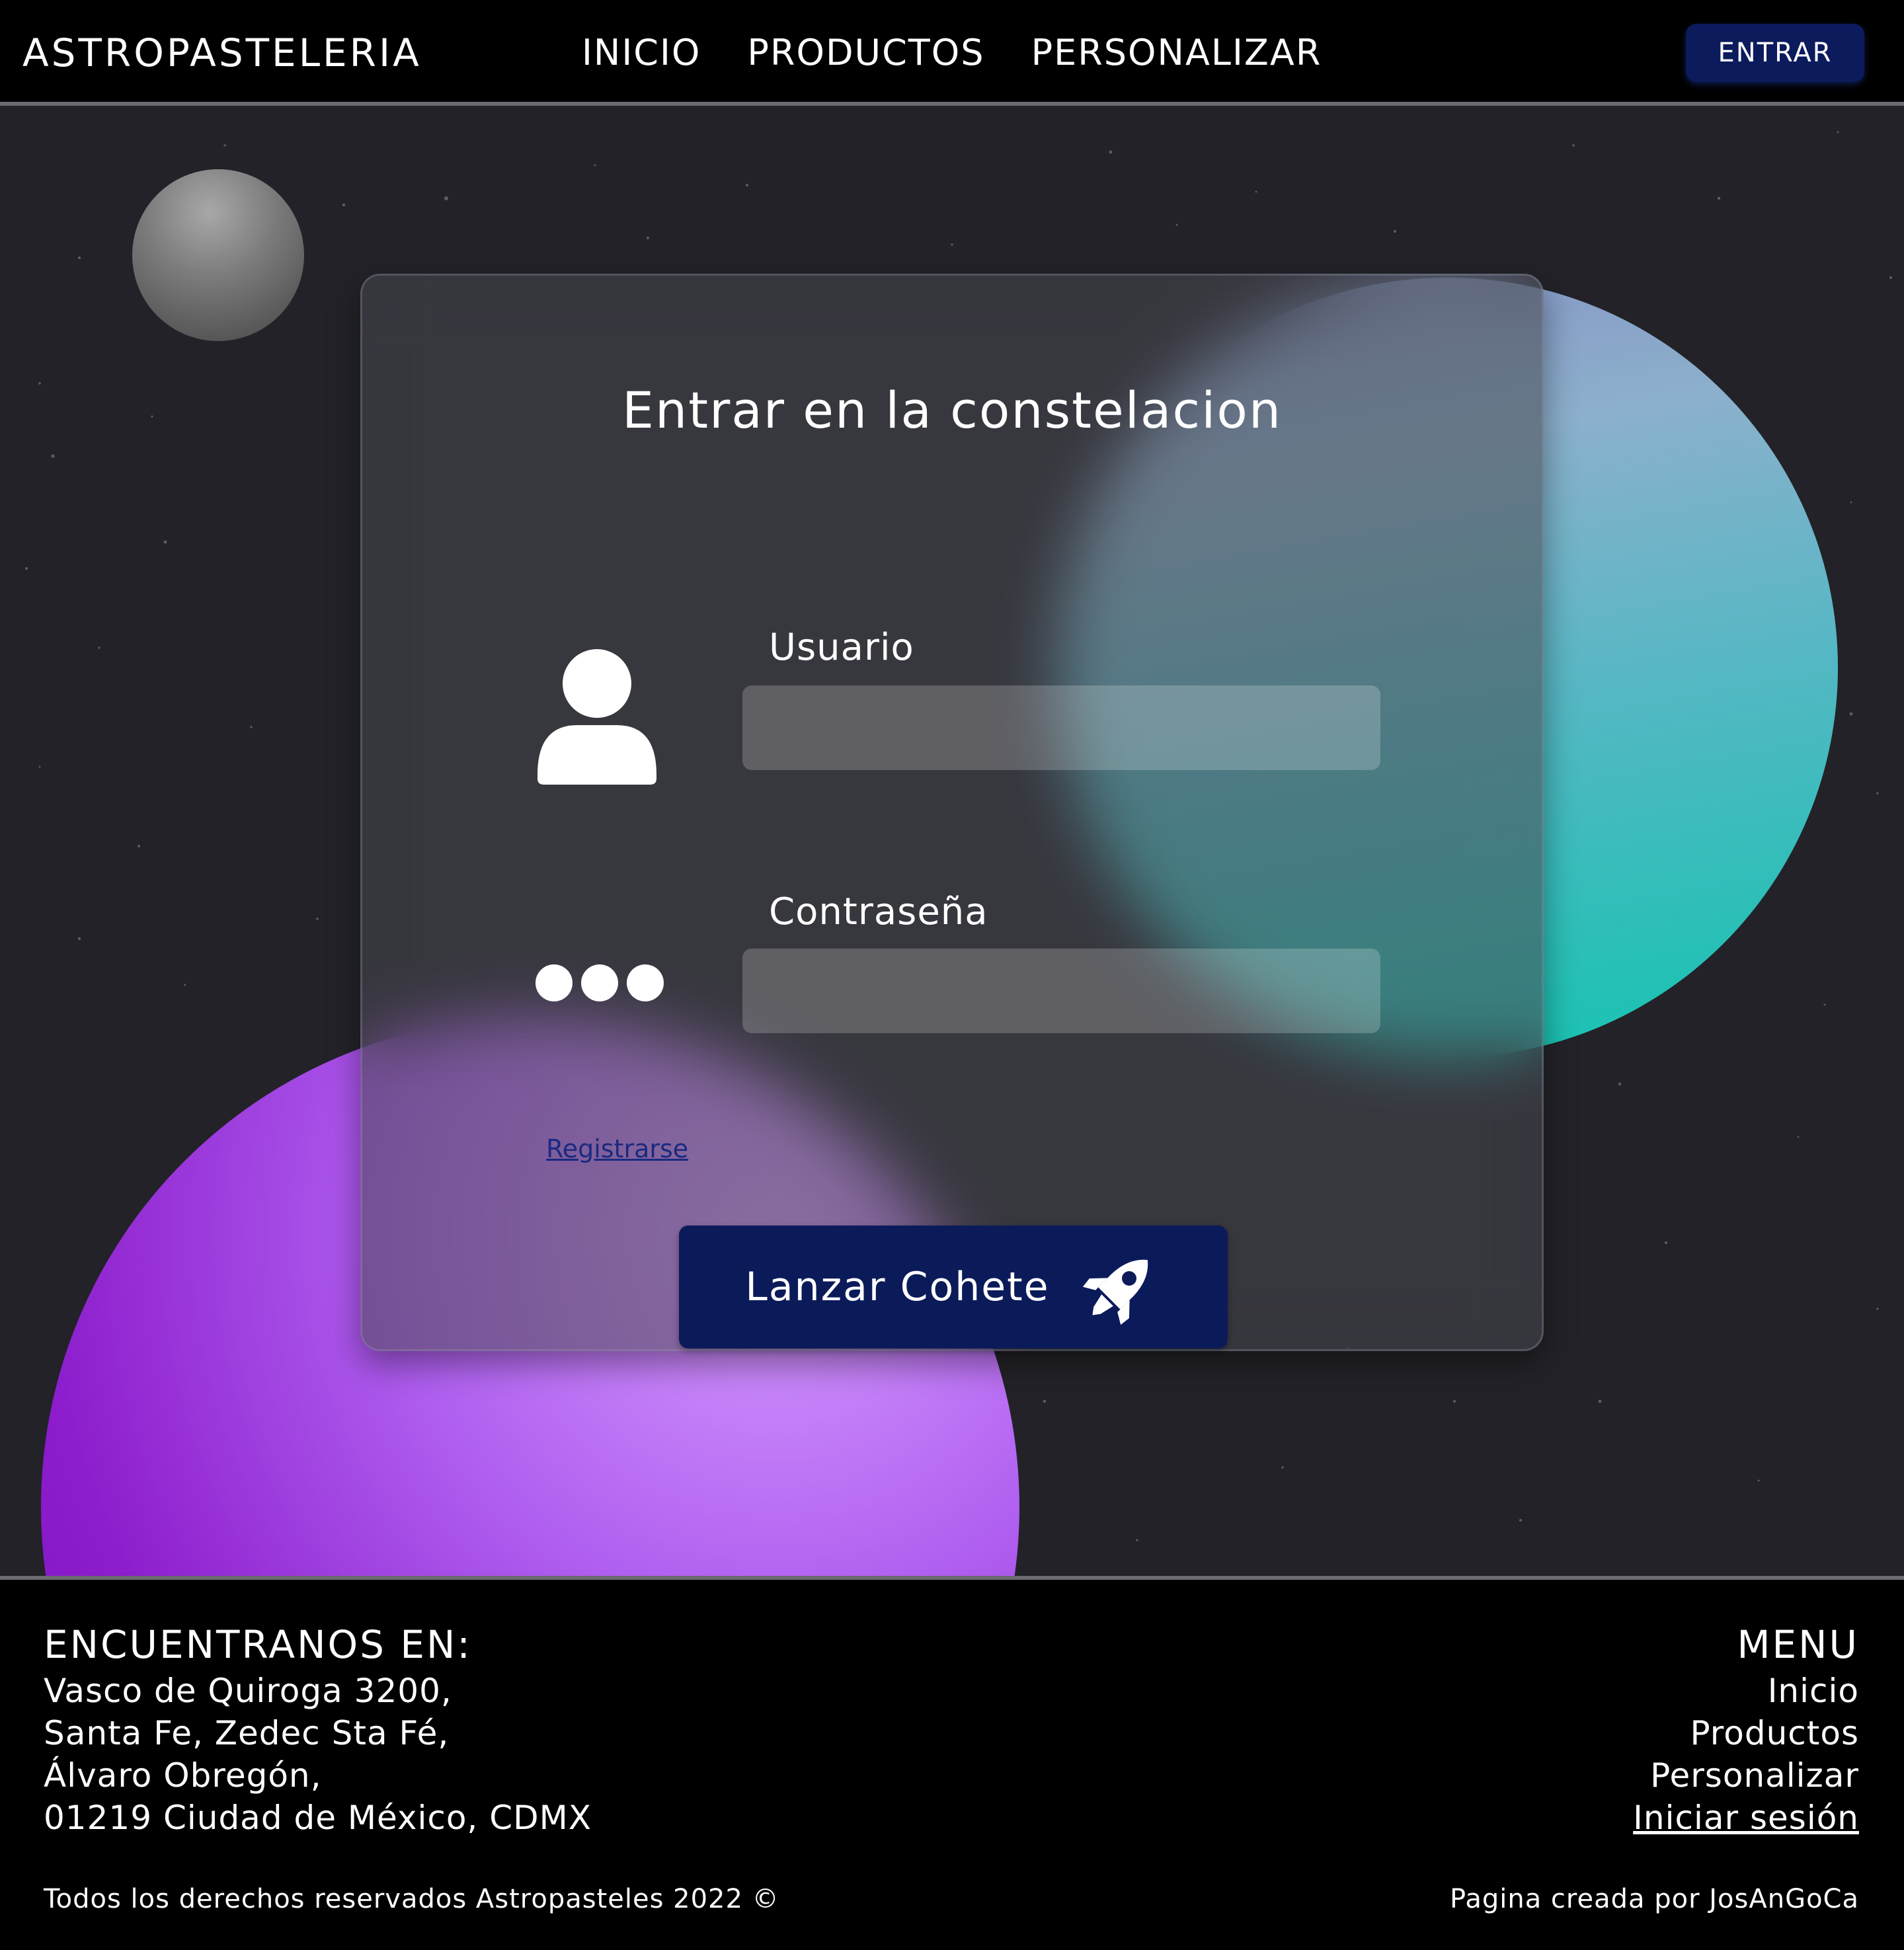 This screenshot has width=1904, height=1950. What do you see at coordinates (878, 911) in the screenshot?
I see `password-label: Contraseña` at bounding box center [878, 911].